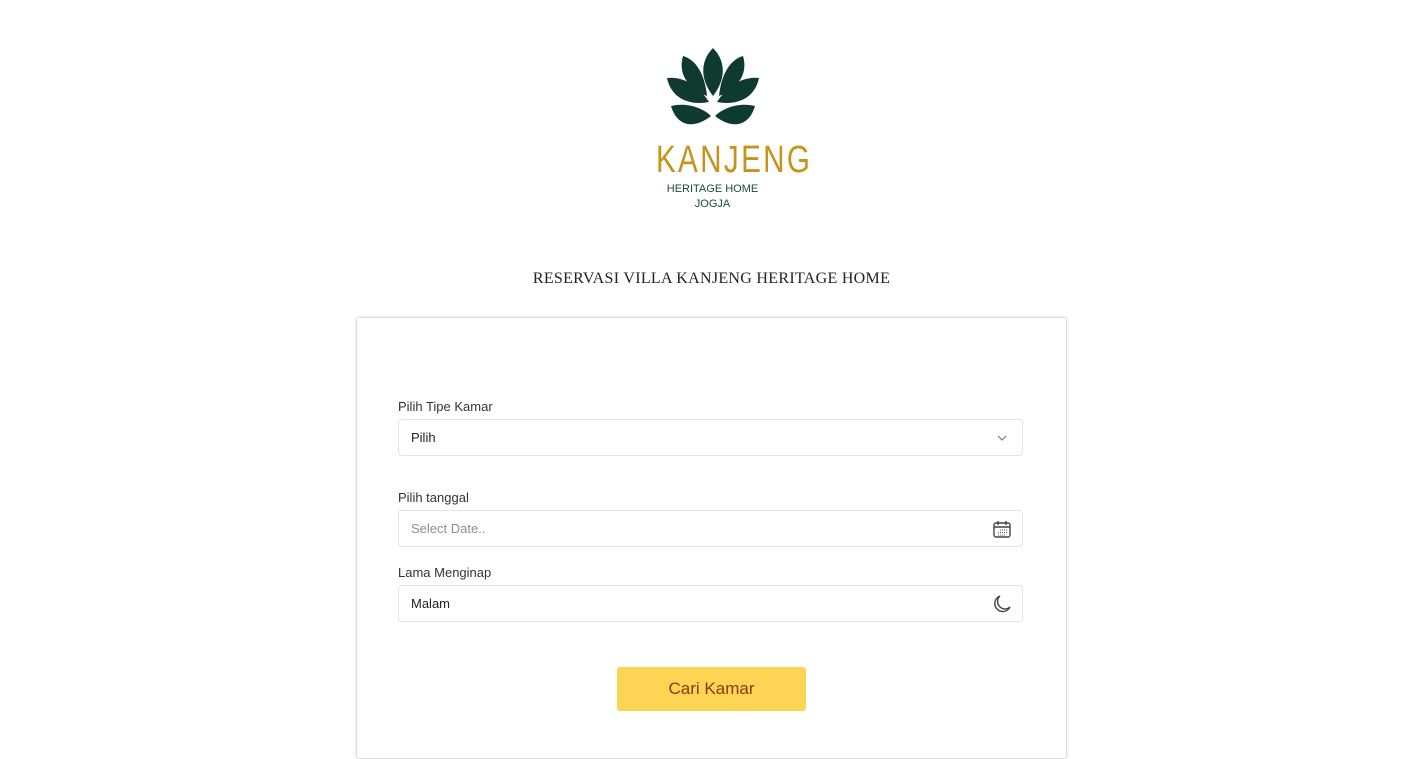  What do you see at coordinates (711, 278) in the screenshot?
I see `page-title: RESERVASI VILLA KANJENG HERITAGE HOME` at bounding box center [711, 278].